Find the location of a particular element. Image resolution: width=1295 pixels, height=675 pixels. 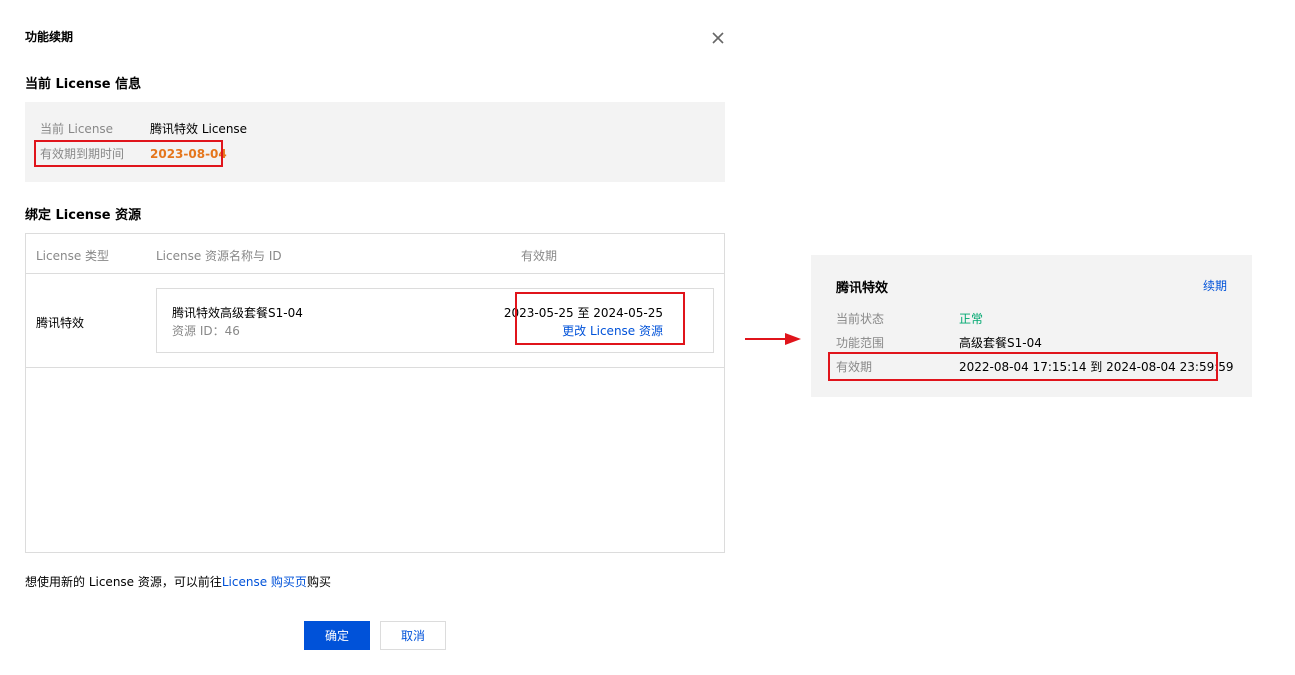

footer-note-prefix: 想使用新的 License 资源，可以前往 is located at coordinates (123, 582).